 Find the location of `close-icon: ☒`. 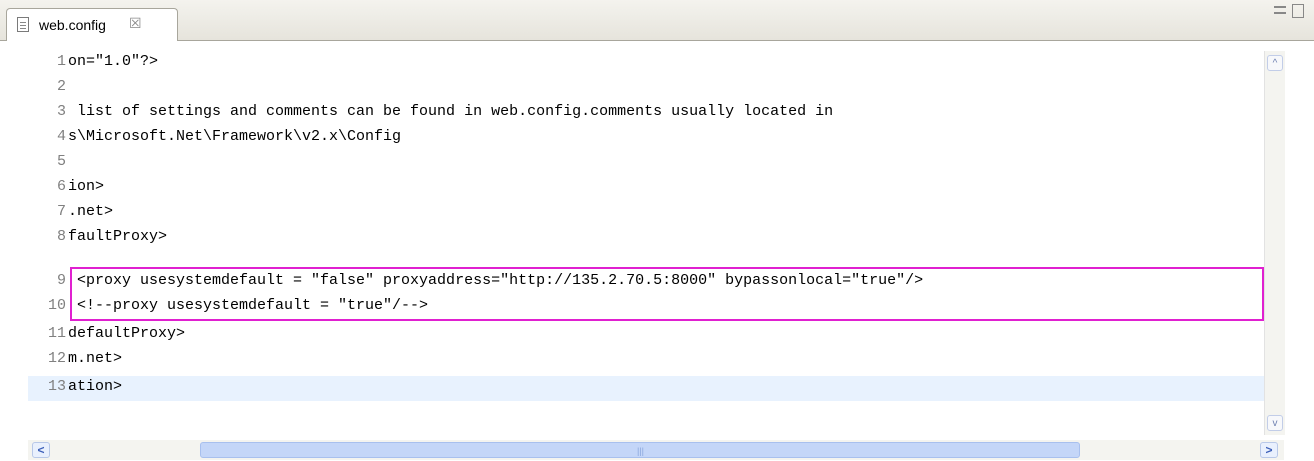

close-icon: ☒ is located at coordinates (135, 23).